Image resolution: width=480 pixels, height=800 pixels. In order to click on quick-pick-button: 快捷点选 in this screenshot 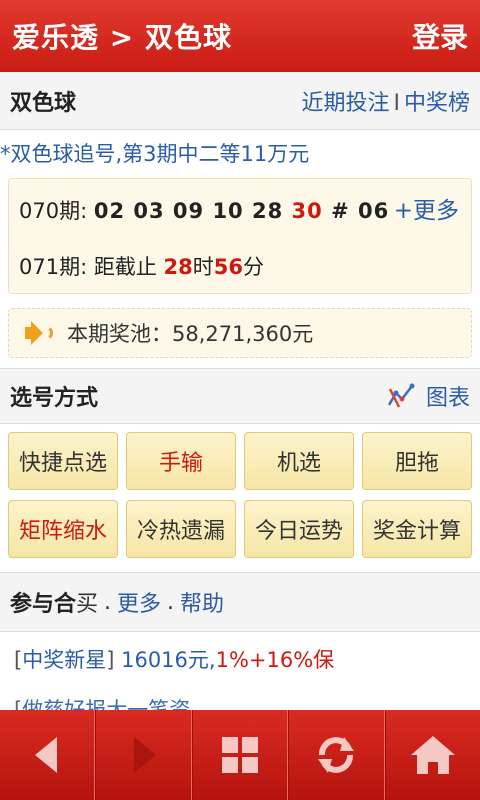, I will do `click(63, 461)`.